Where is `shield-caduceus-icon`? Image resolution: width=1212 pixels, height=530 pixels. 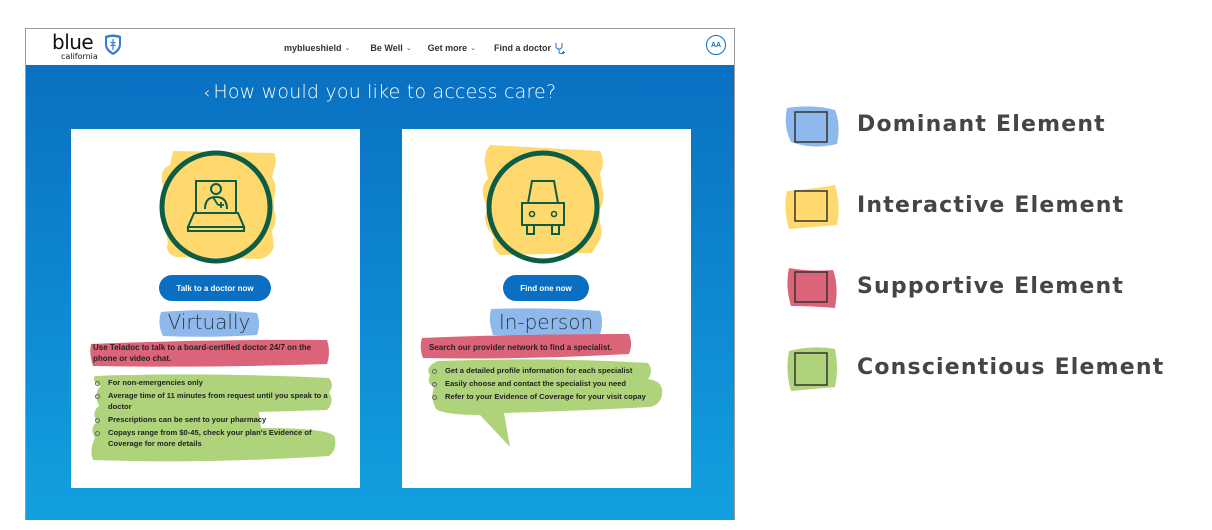 shield-caduceus-icon is located at coordinates (113, 44).